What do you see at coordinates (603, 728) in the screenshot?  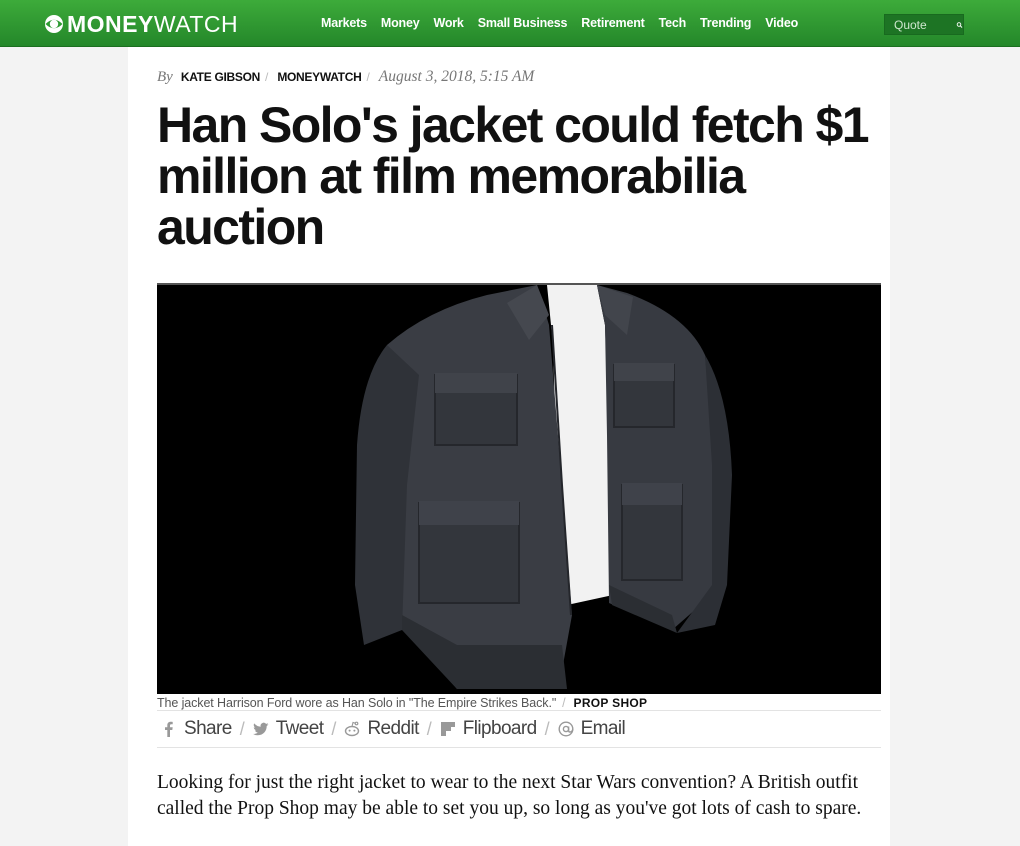 I see `email-label: Email` at bounding box center [603, 728].